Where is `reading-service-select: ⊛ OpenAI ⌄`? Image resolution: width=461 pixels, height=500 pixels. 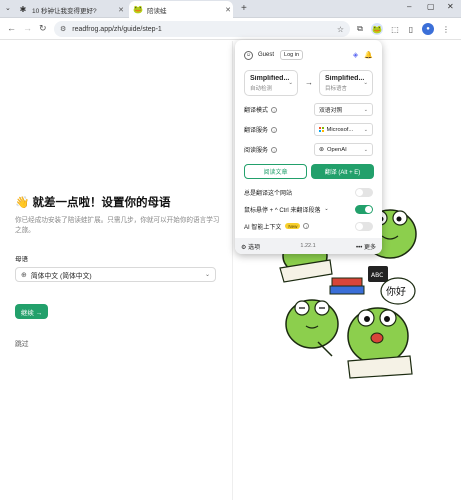
reading-service-select: ⊛ OpenAI ⌄ is located at coordinates (343, 149).